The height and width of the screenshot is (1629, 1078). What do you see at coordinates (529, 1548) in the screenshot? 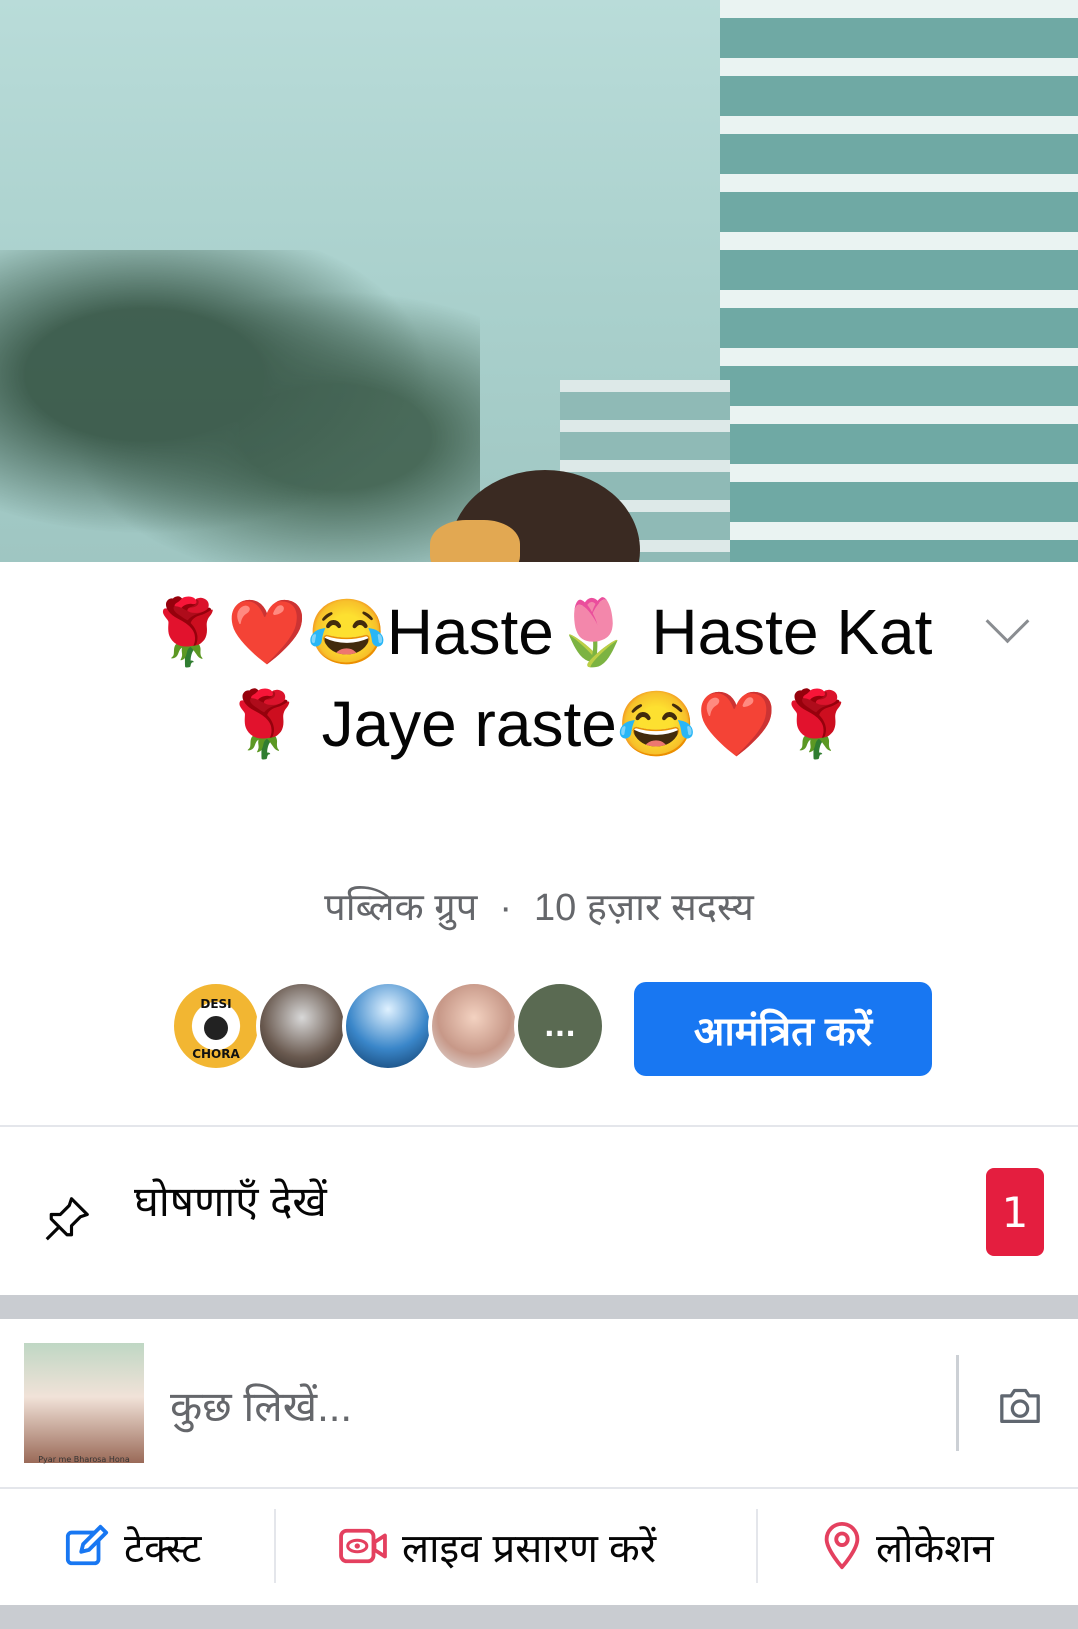
I see `live-video-label: लाइव प्रसारण करें` at bounding box center [529, 1548].